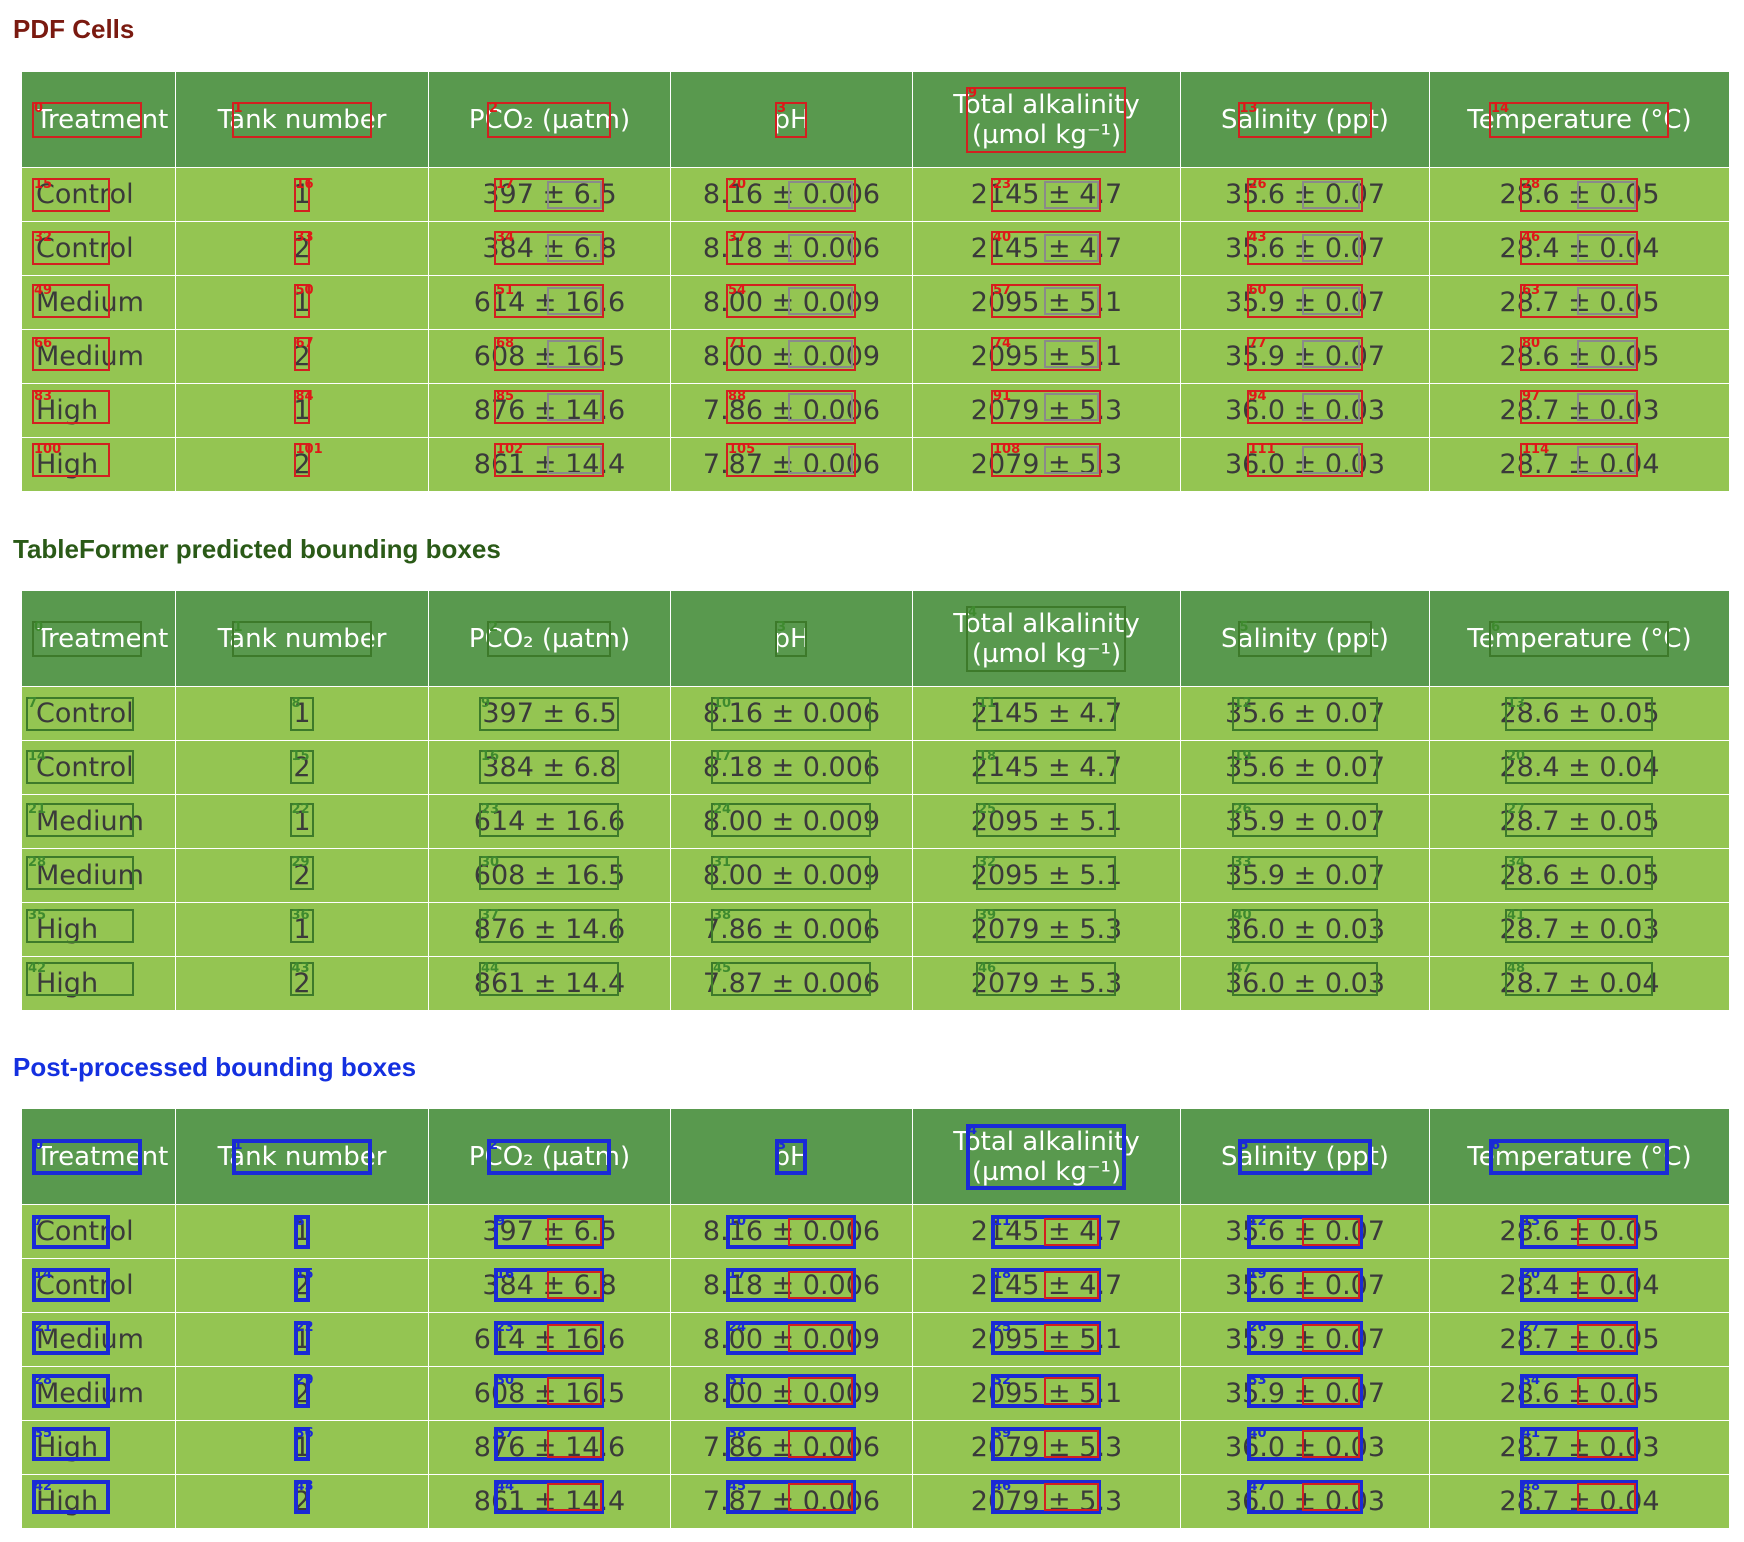  I want to click on bbox-index: 25, so click(987, 809).